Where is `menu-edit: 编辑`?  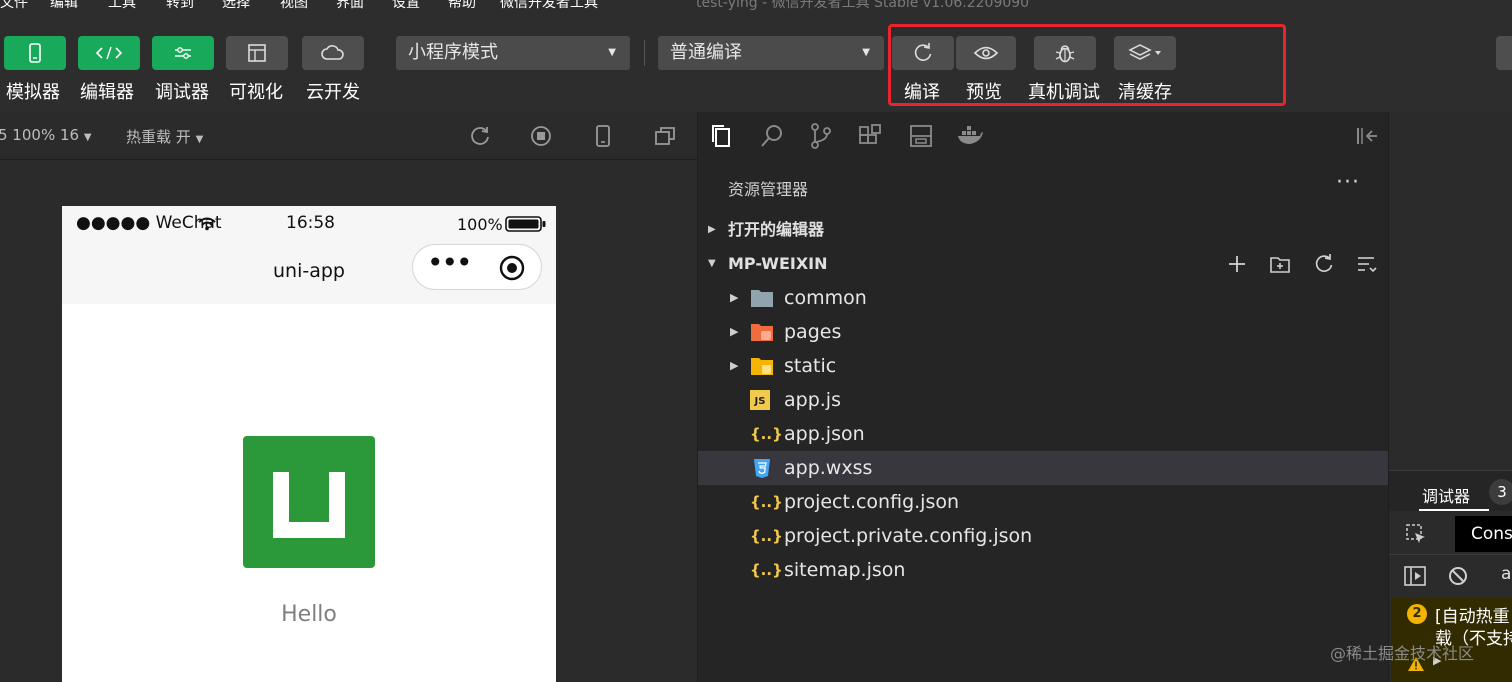
menu-edit: 编辑 is located at coordinates (64, 6).